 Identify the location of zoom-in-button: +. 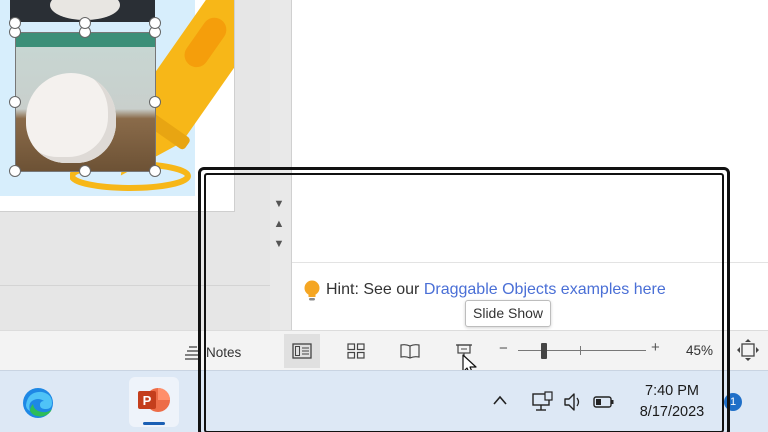
(655, 347).